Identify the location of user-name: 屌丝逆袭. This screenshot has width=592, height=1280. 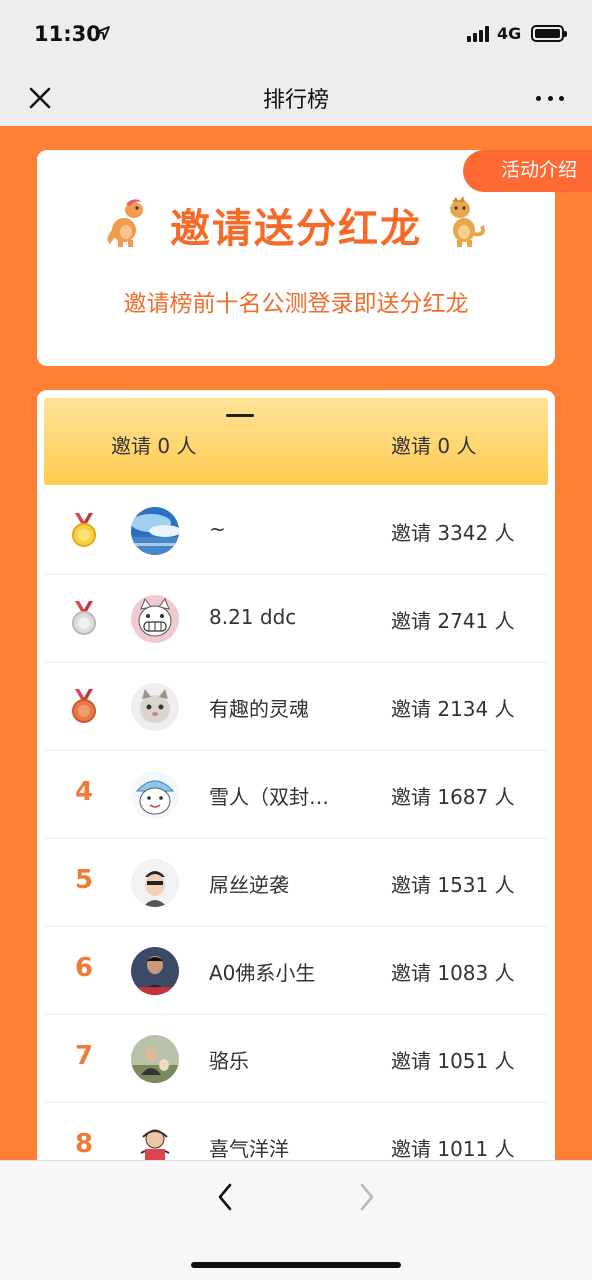
(249, 885).